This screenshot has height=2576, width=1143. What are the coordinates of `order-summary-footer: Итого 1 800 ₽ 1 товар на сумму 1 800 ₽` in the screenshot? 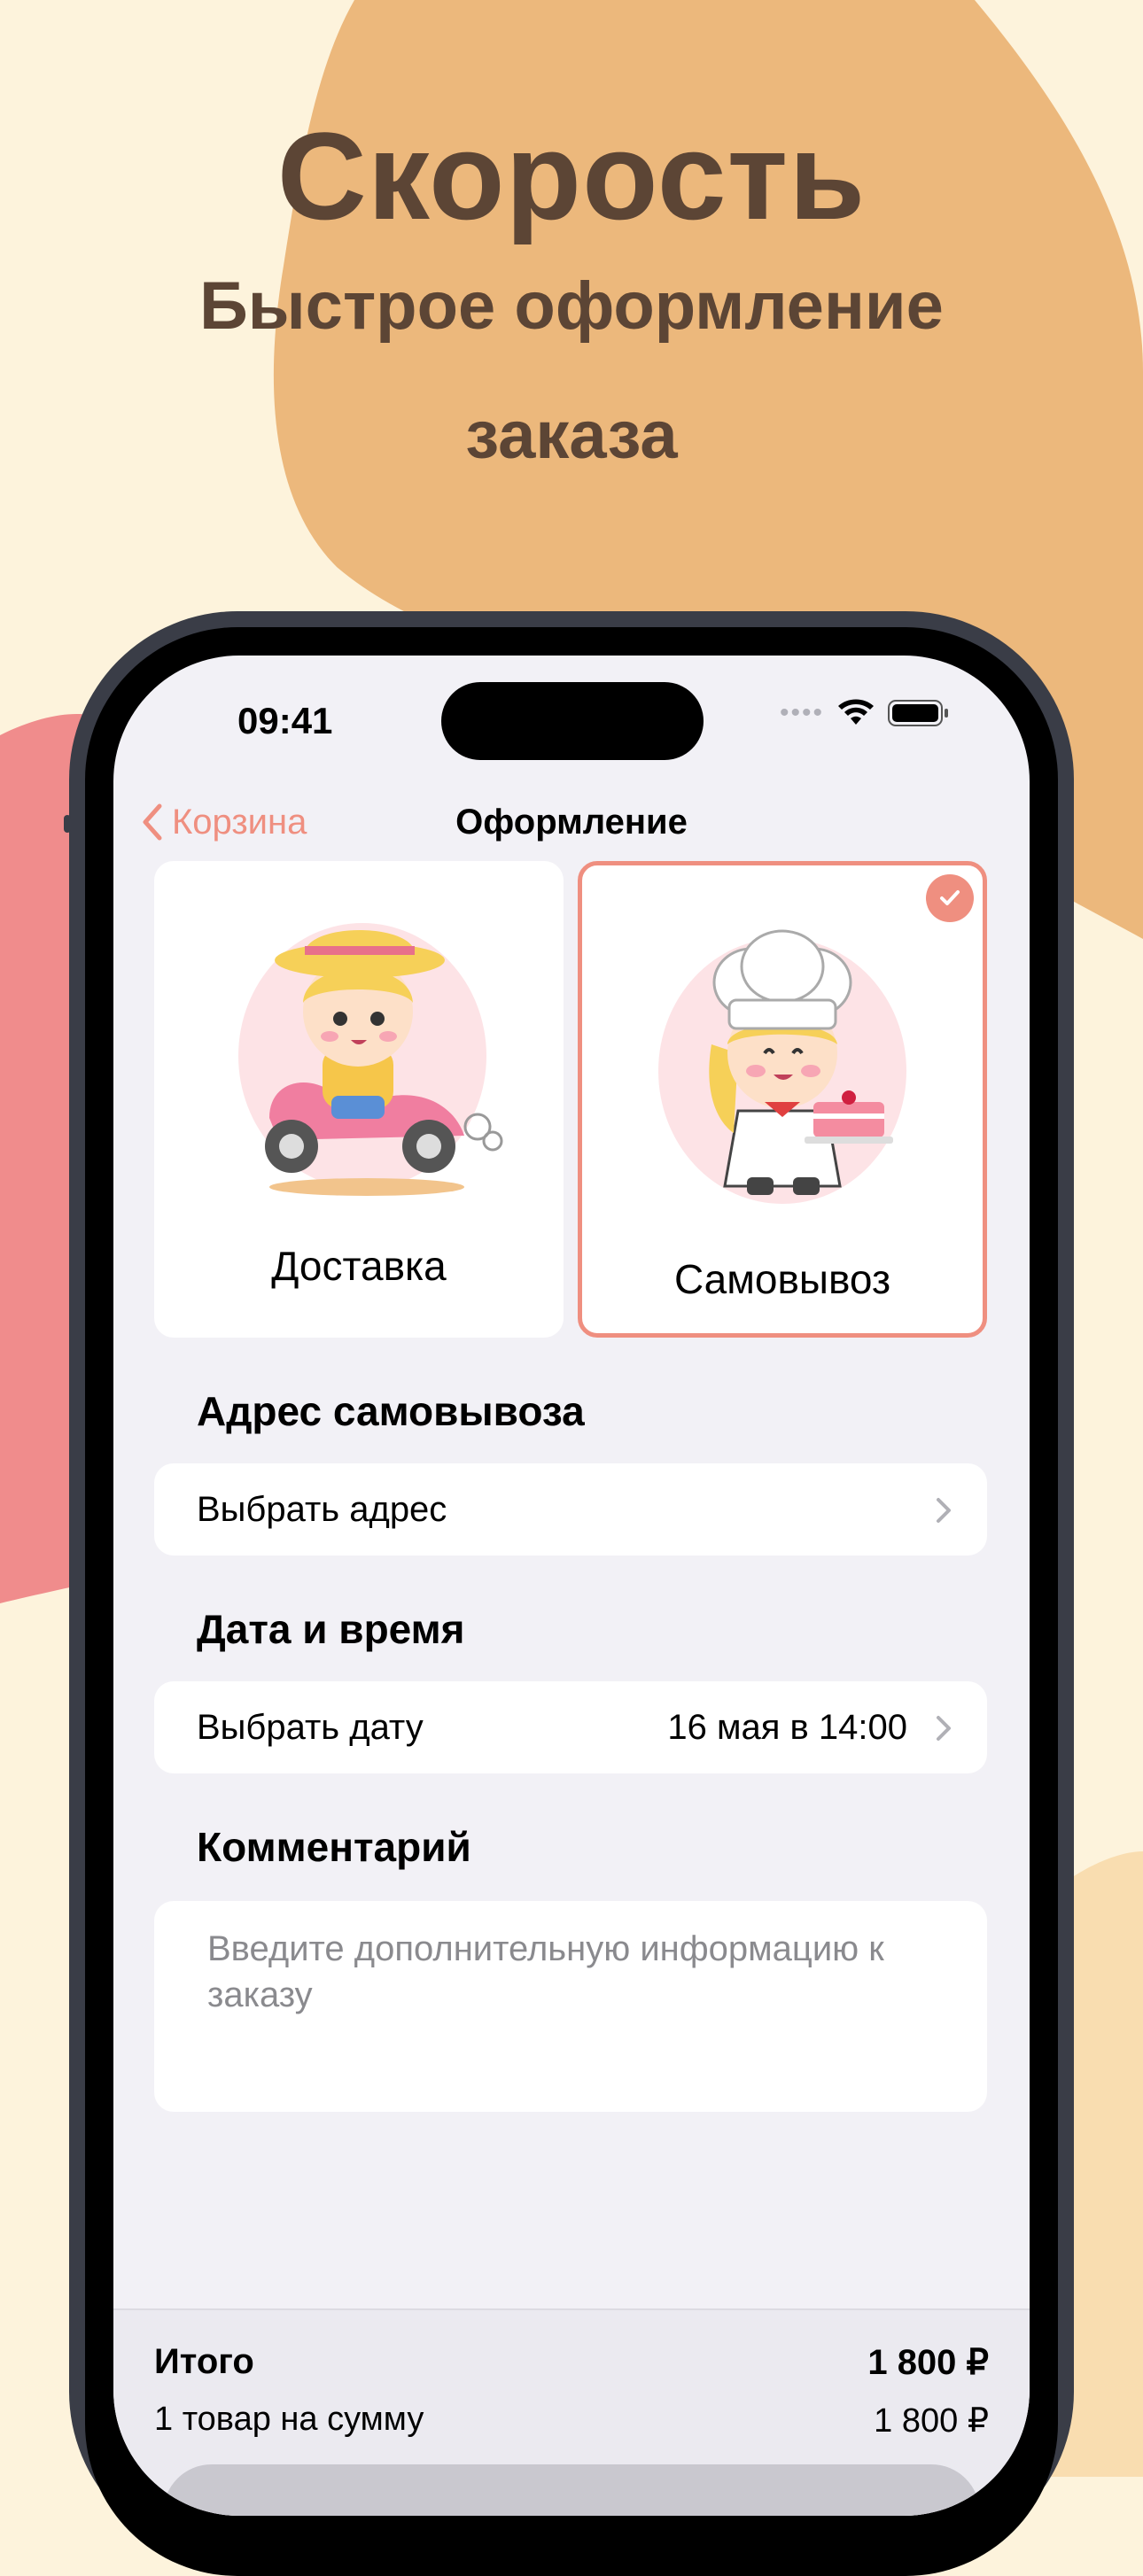 It's located at (571, 2412).